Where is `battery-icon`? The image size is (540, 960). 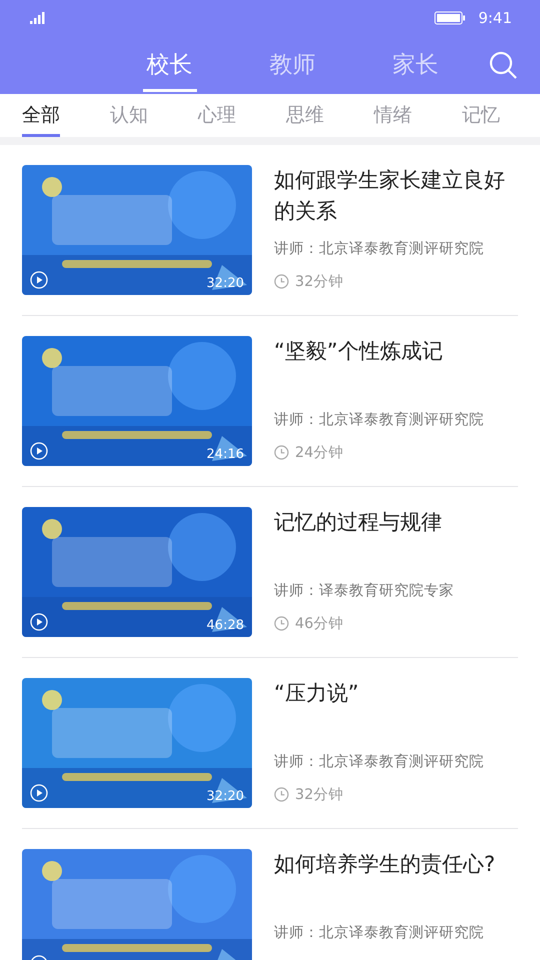
battery-icon is located at coordinates (450, 18).